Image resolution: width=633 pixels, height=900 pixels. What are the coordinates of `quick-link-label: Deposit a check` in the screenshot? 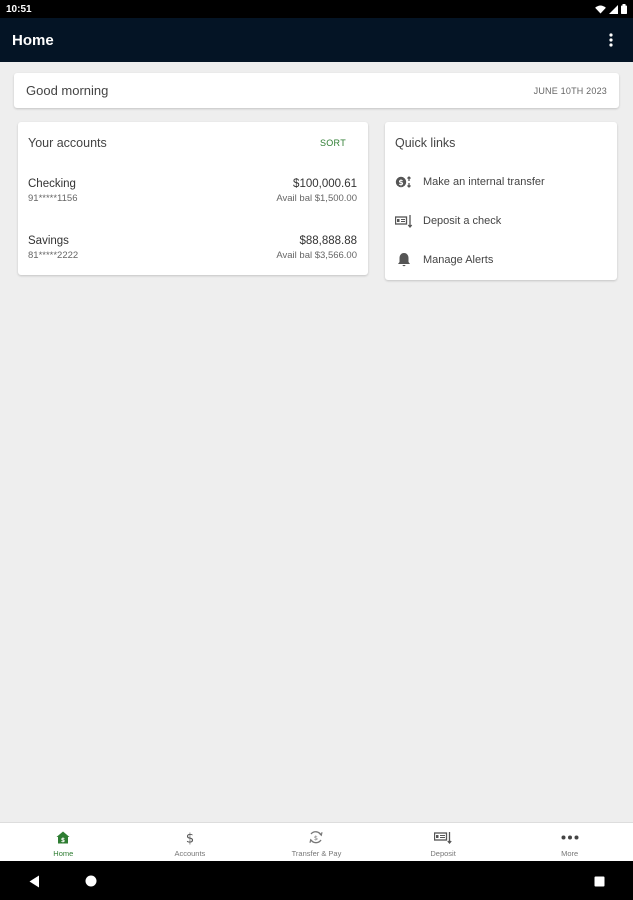 It's located at (462, 221).